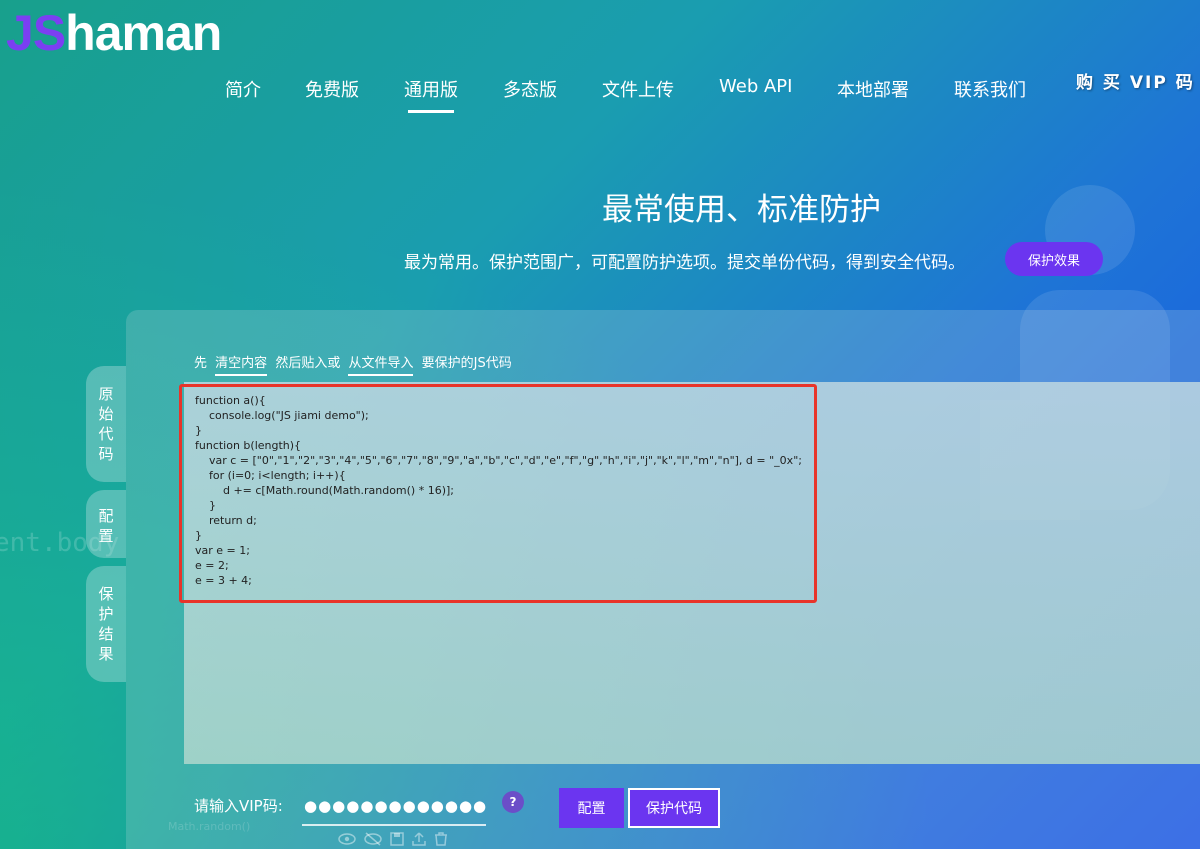 The width and height of the screenshot is (1200, 849). What do you see at coordinates (441, 840) in the screenshot?
I see `trash-icon` at bounding box center [441, 840].